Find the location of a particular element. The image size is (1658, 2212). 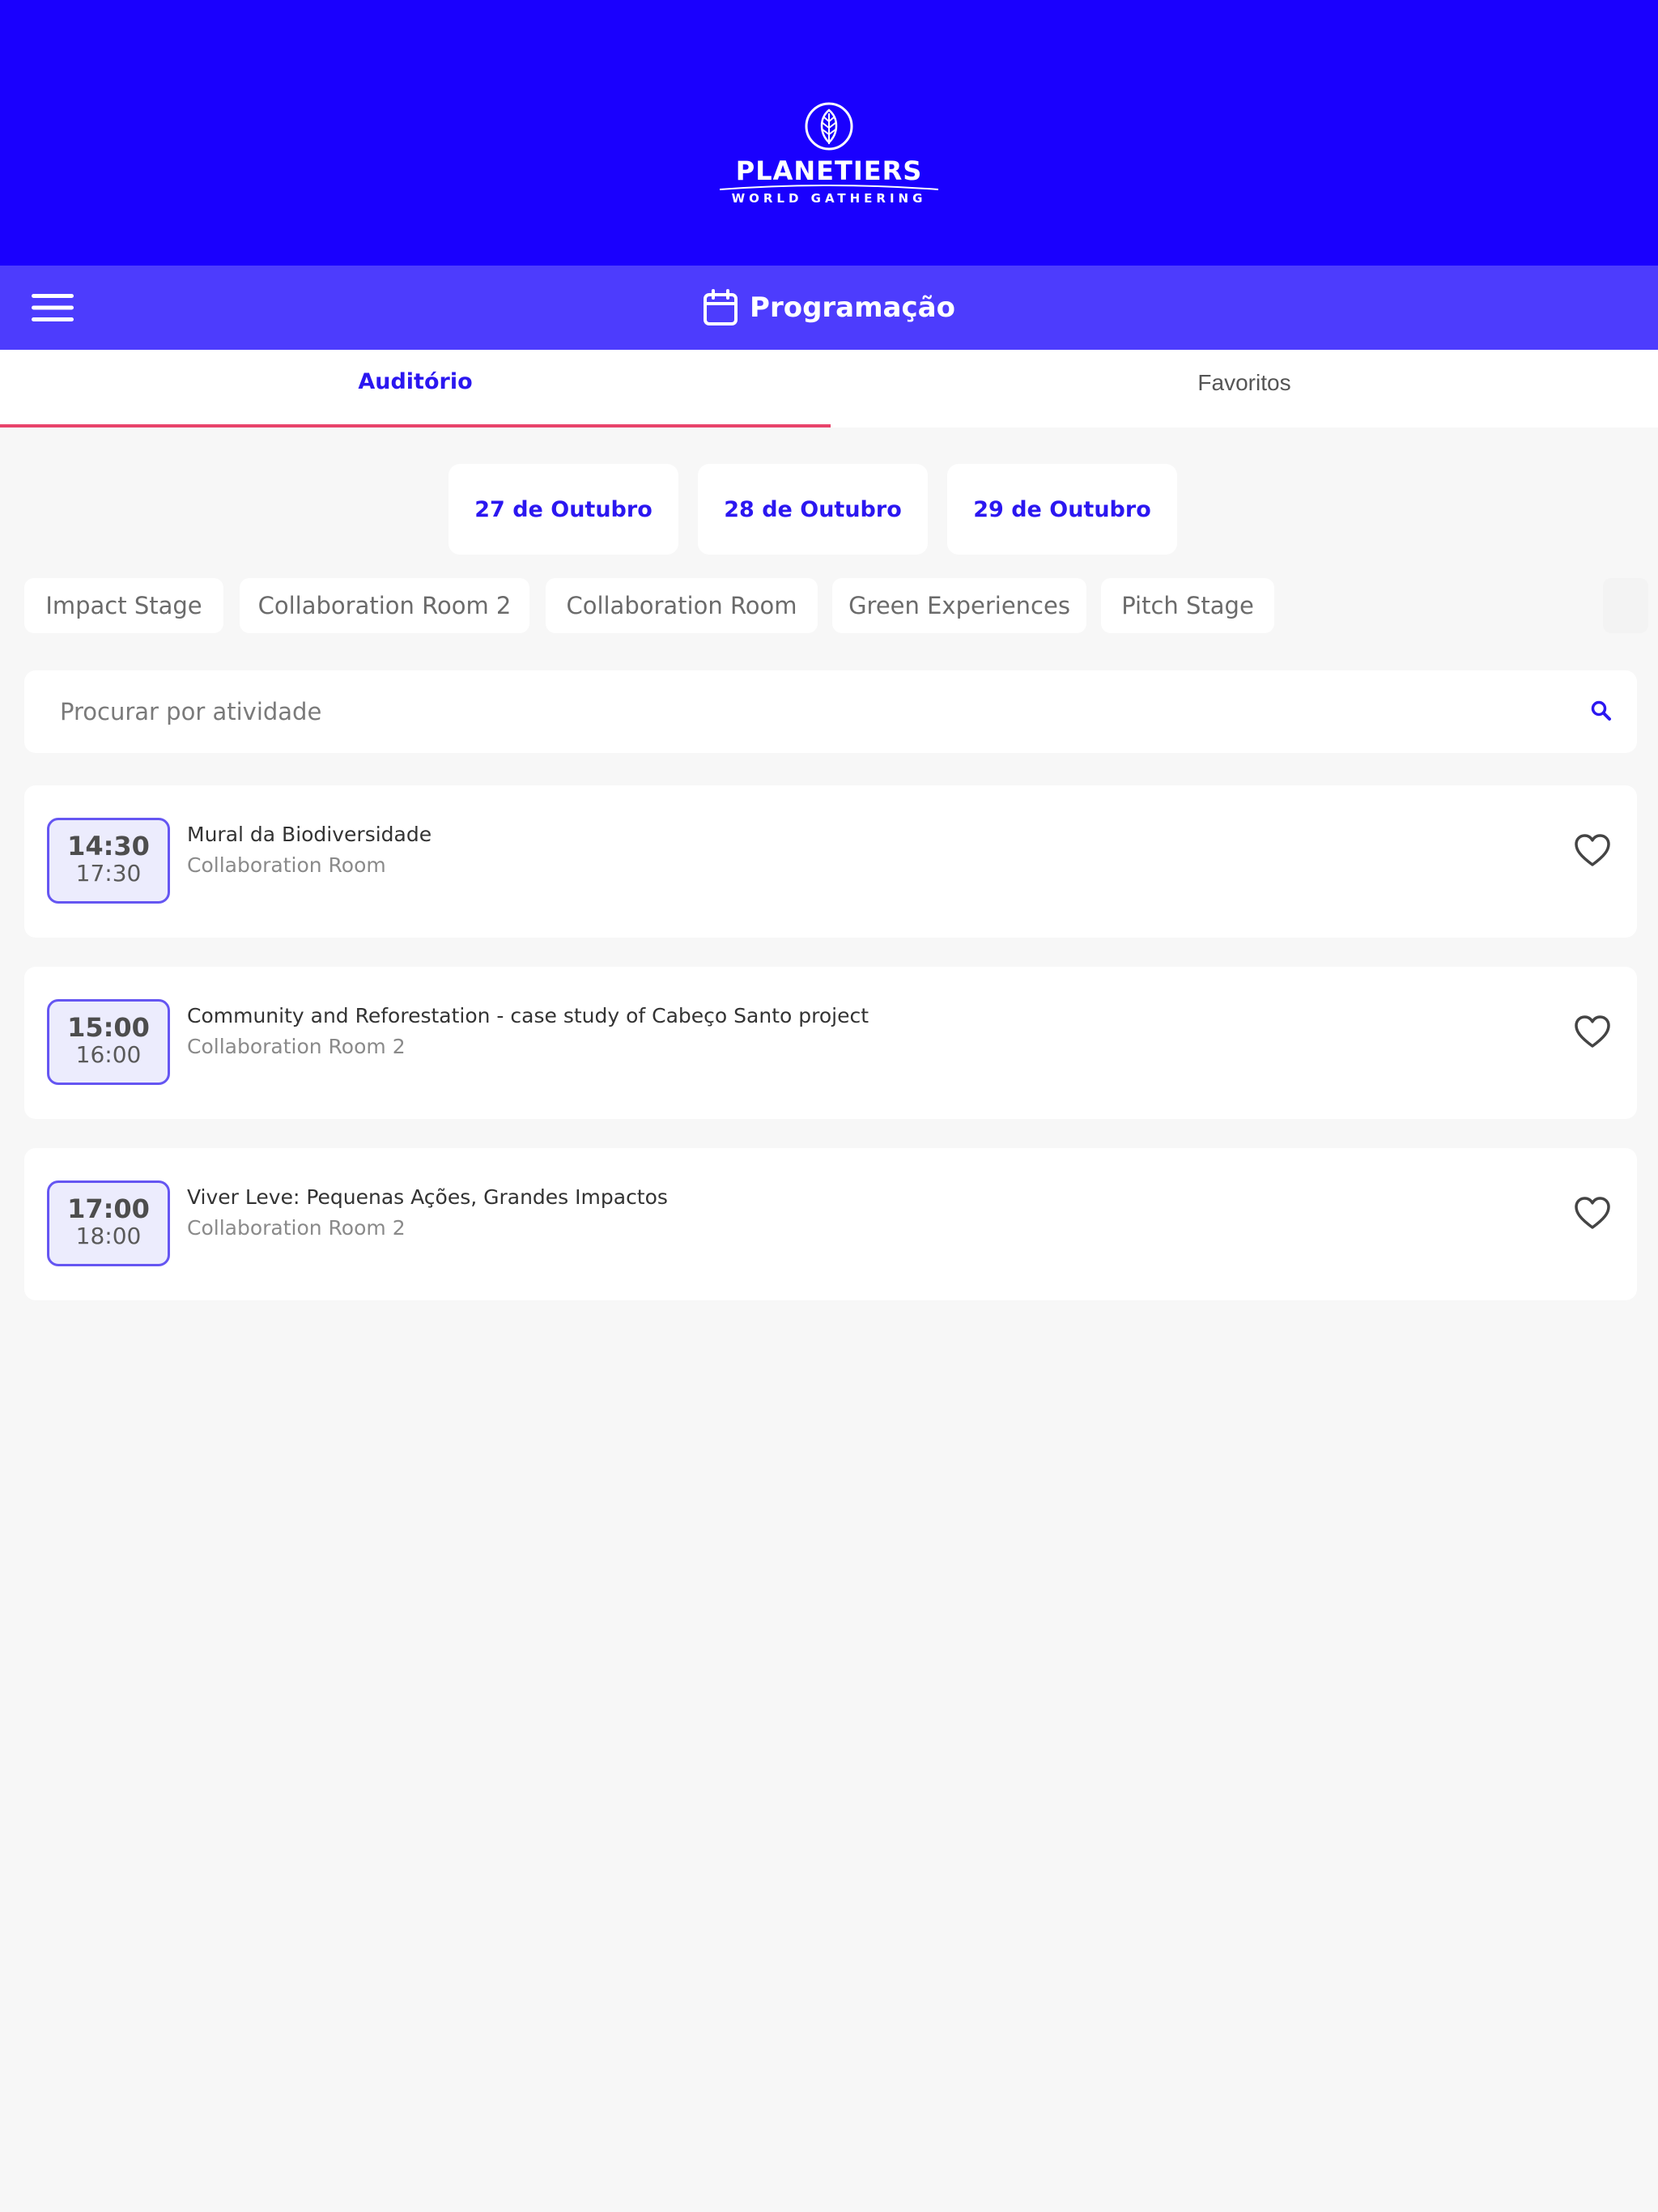

brand-tagline: WORLD GATHERING is located at coordinates (829, 199).